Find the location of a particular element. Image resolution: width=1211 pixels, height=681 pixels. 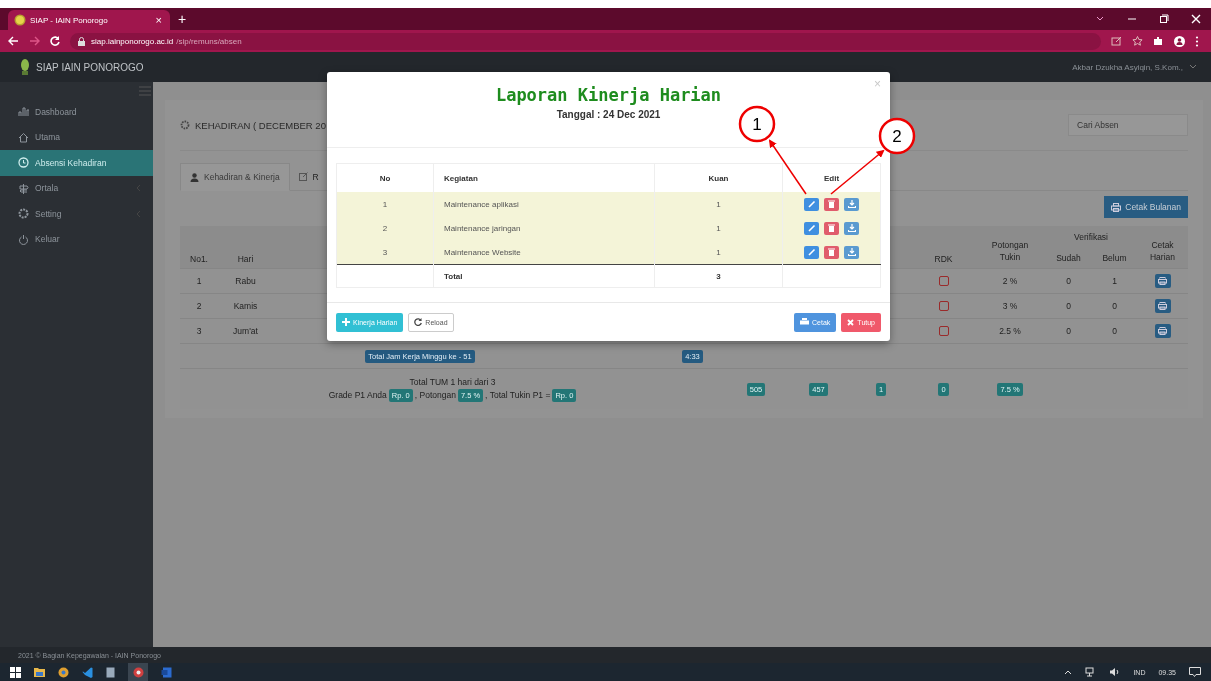

search-field: Cari Absen is located at coordinates (1128, 125).